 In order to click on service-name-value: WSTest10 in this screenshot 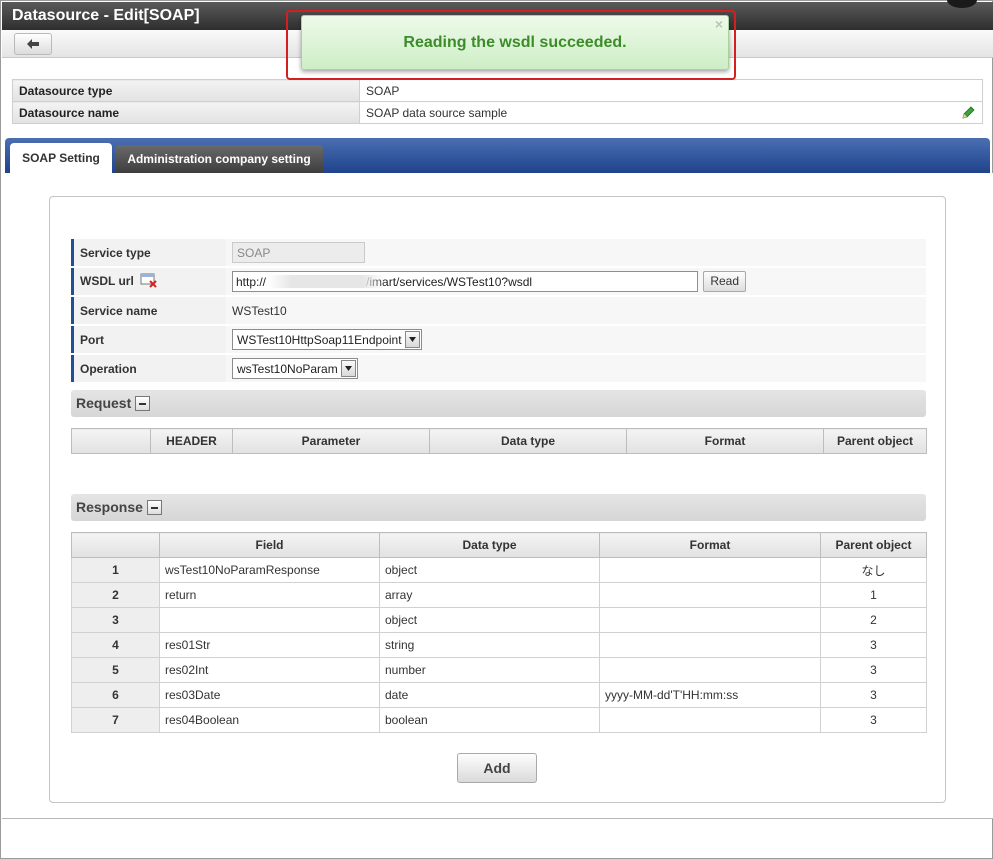, I will do `click(576, 310)`.